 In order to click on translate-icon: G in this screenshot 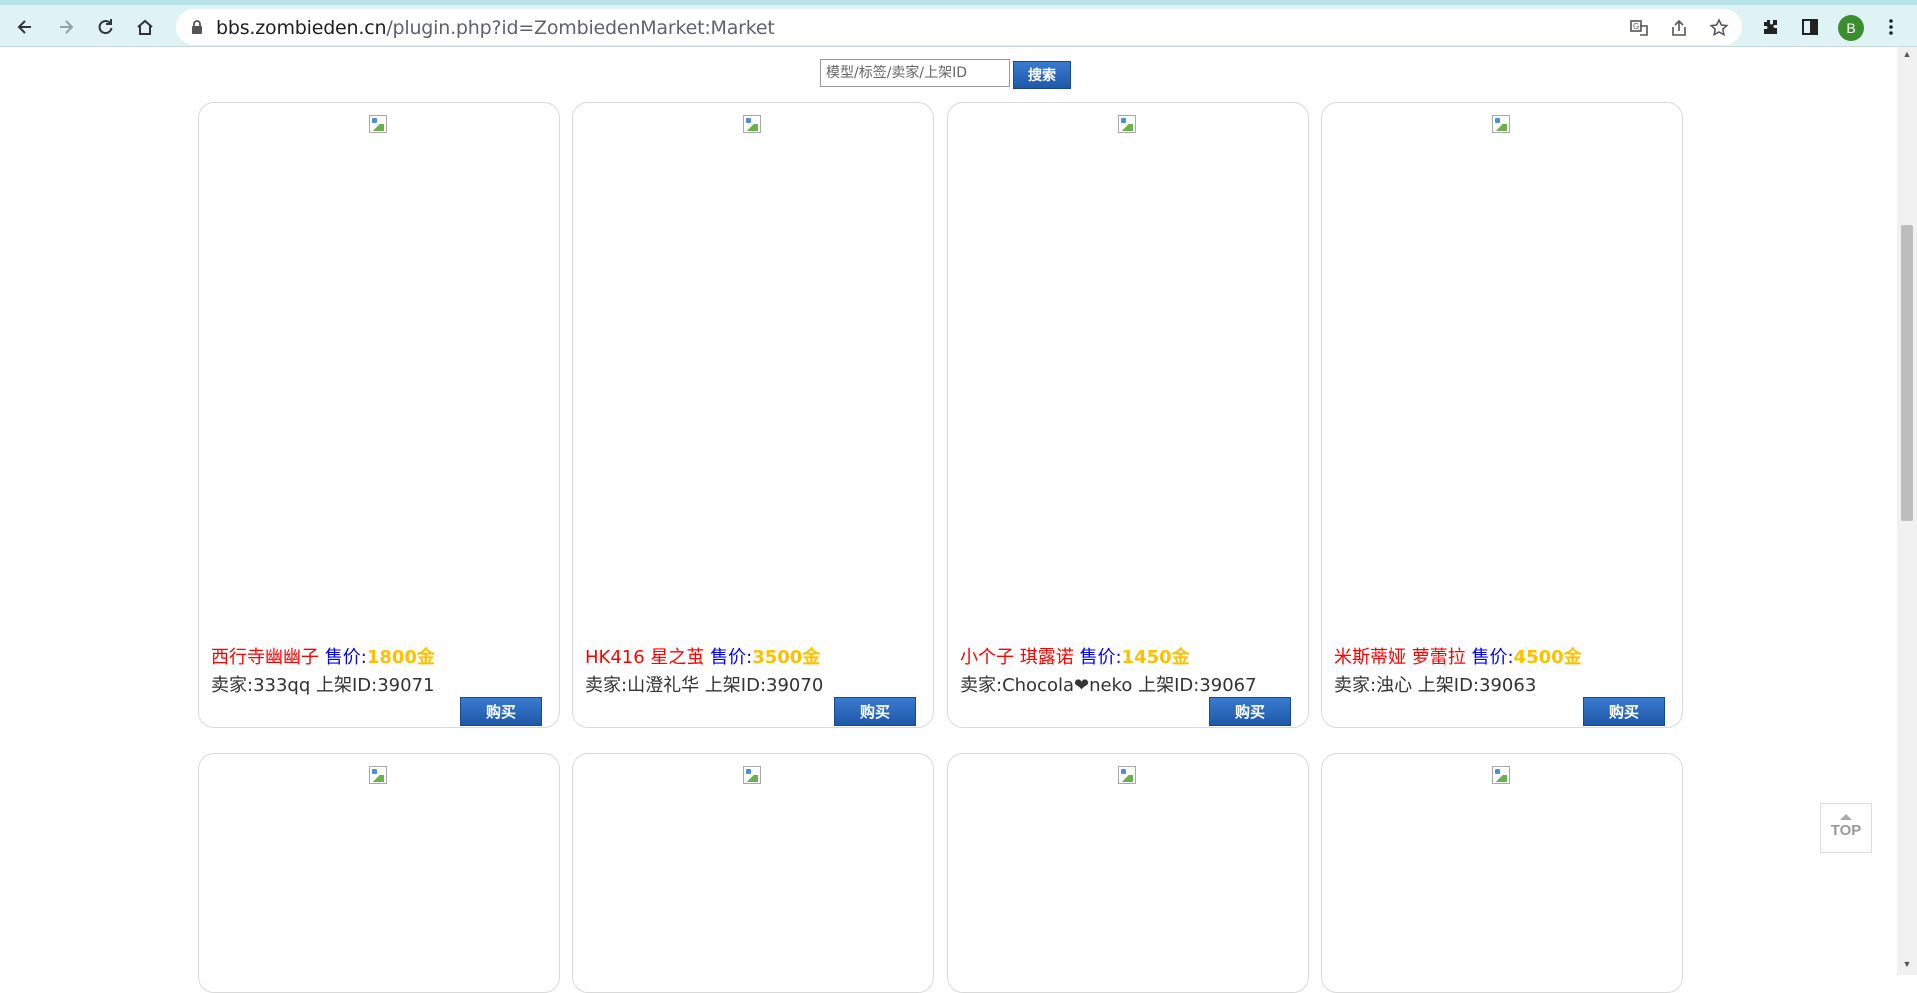, I will do `click(1639, 28)`.